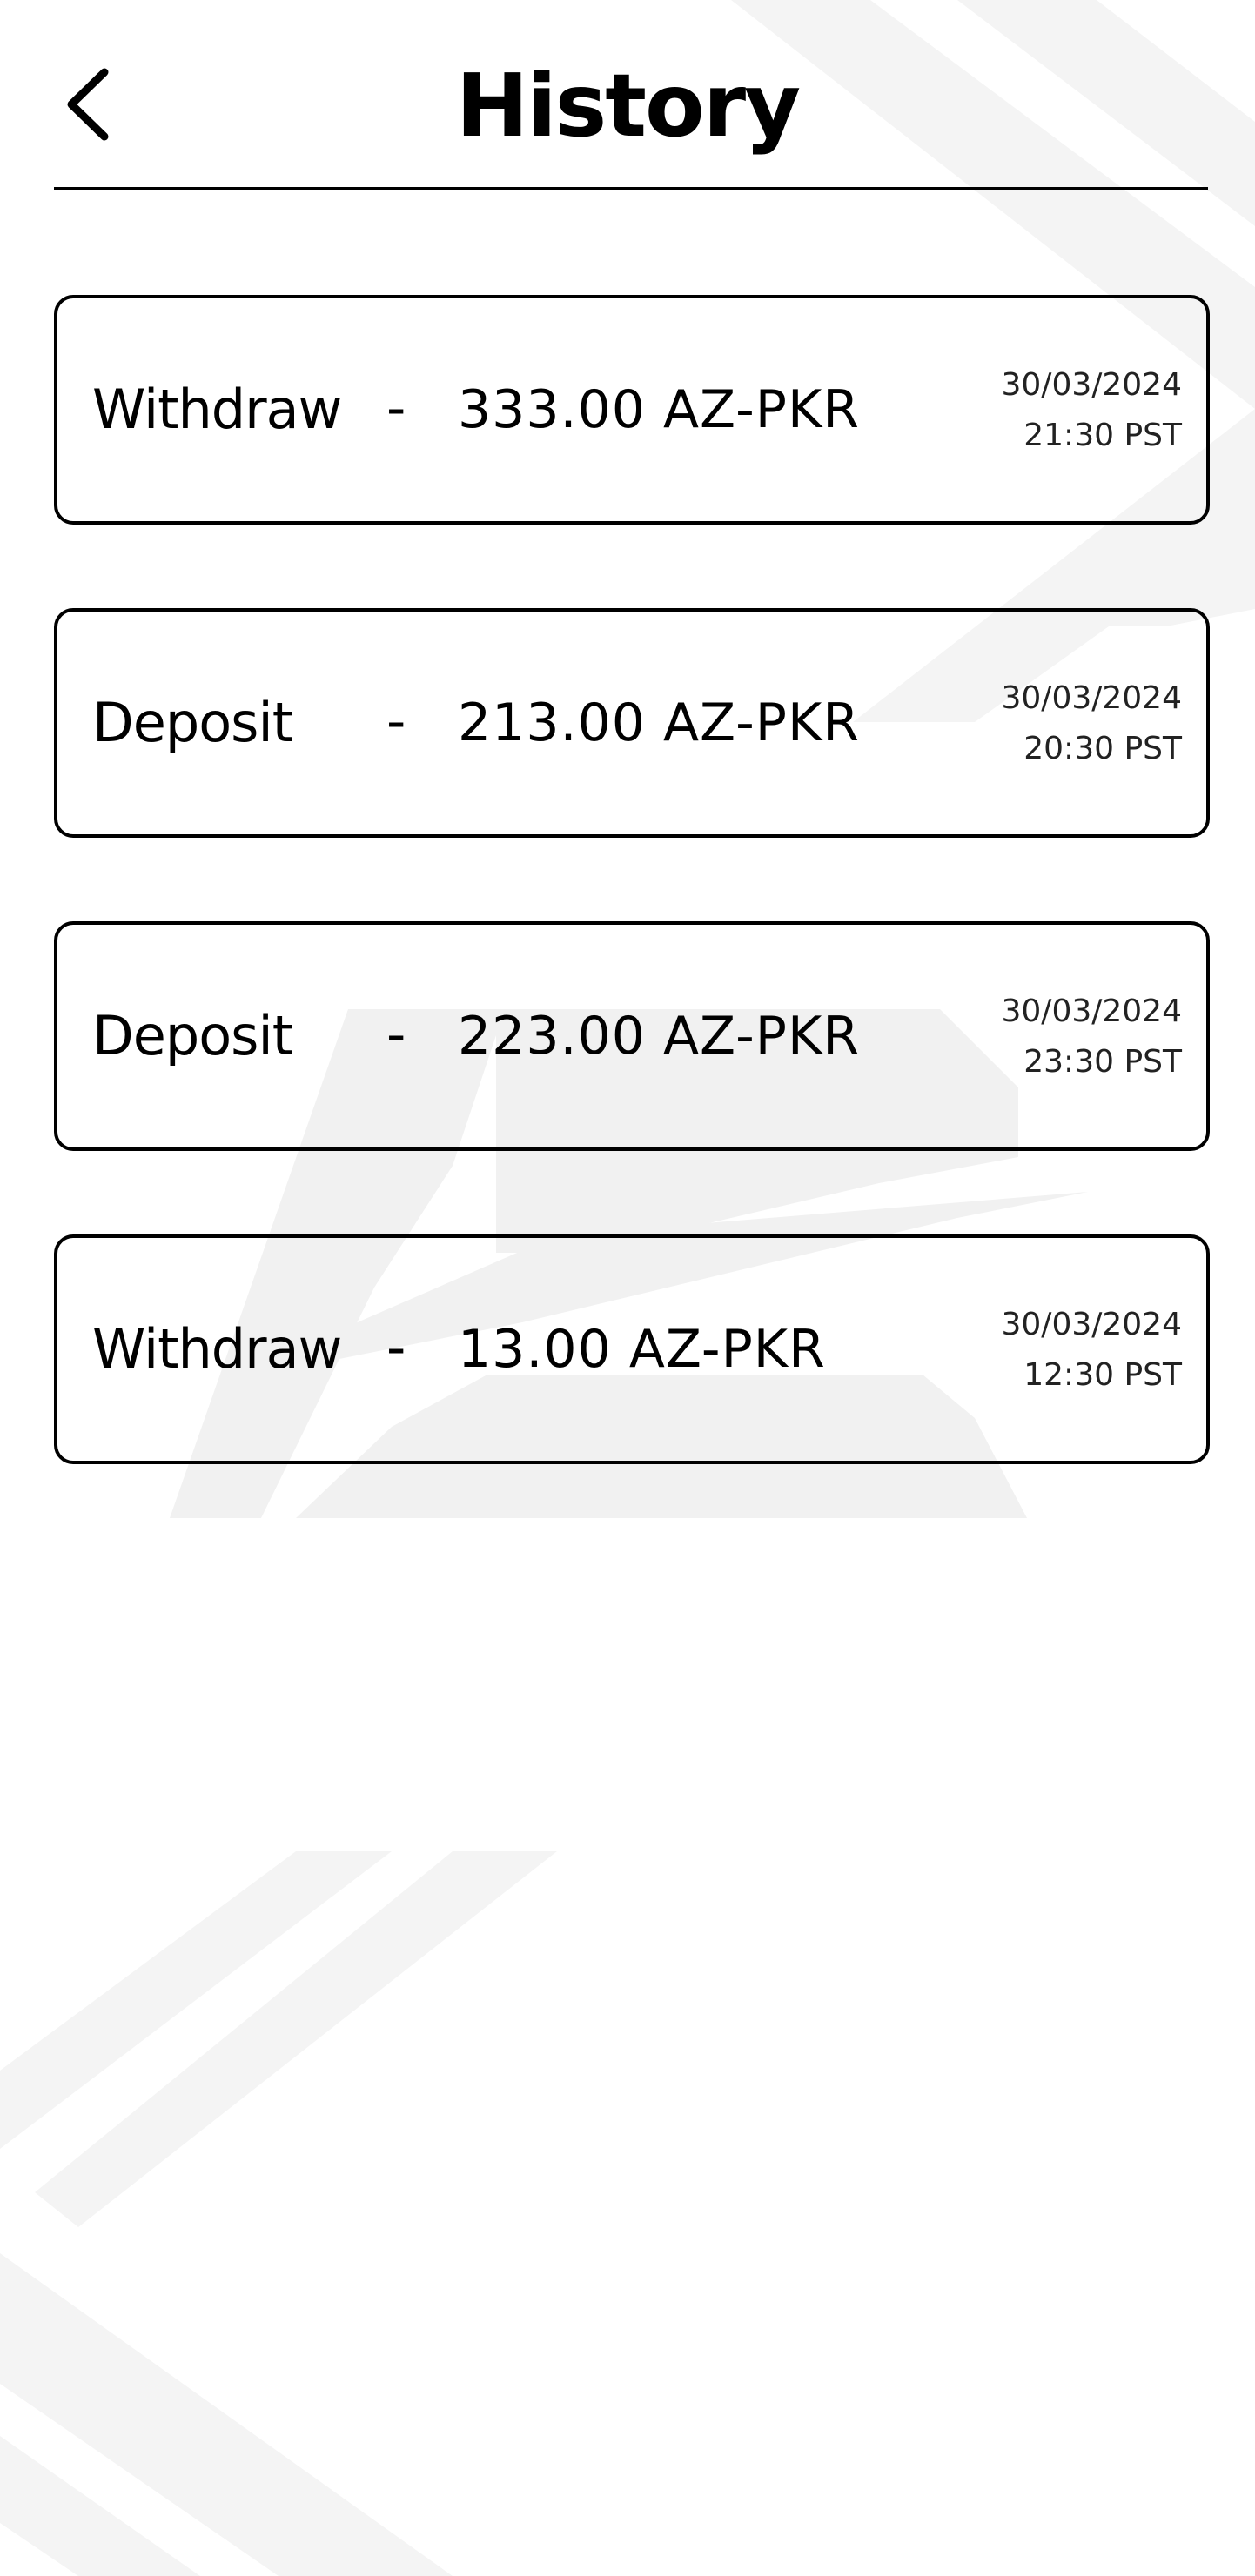 The width and height of the screenshot is (1255, 2576). Describe the element at coordinates (1102, 435) in the screenshot. I see `transaction-time: 21:30 PST` at that location.